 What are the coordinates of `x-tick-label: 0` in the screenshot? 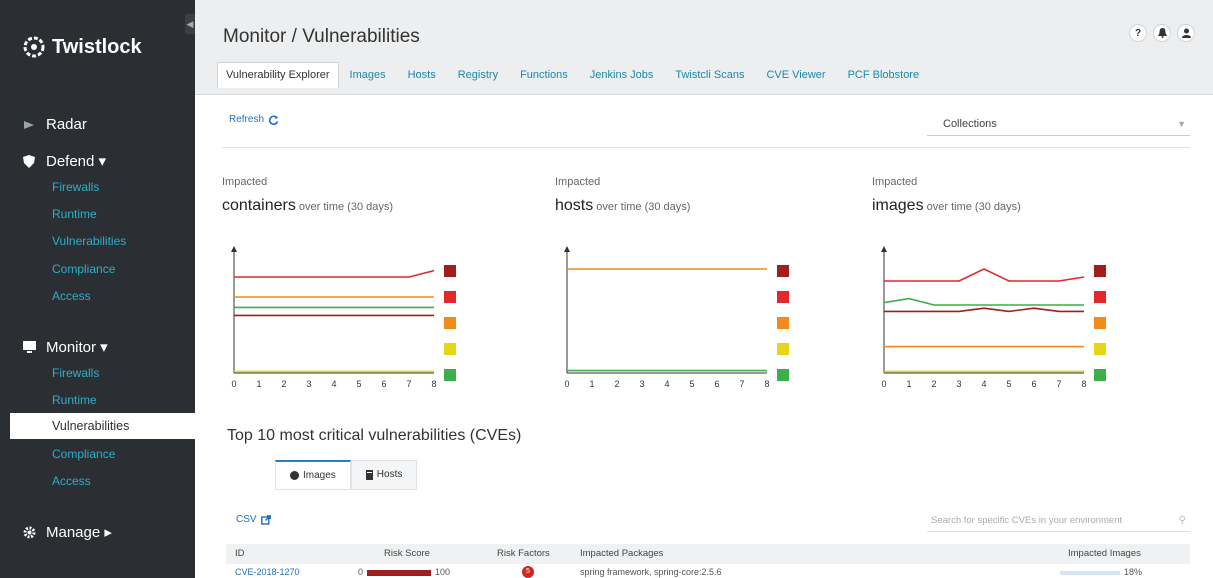 It's located at (883, 384).